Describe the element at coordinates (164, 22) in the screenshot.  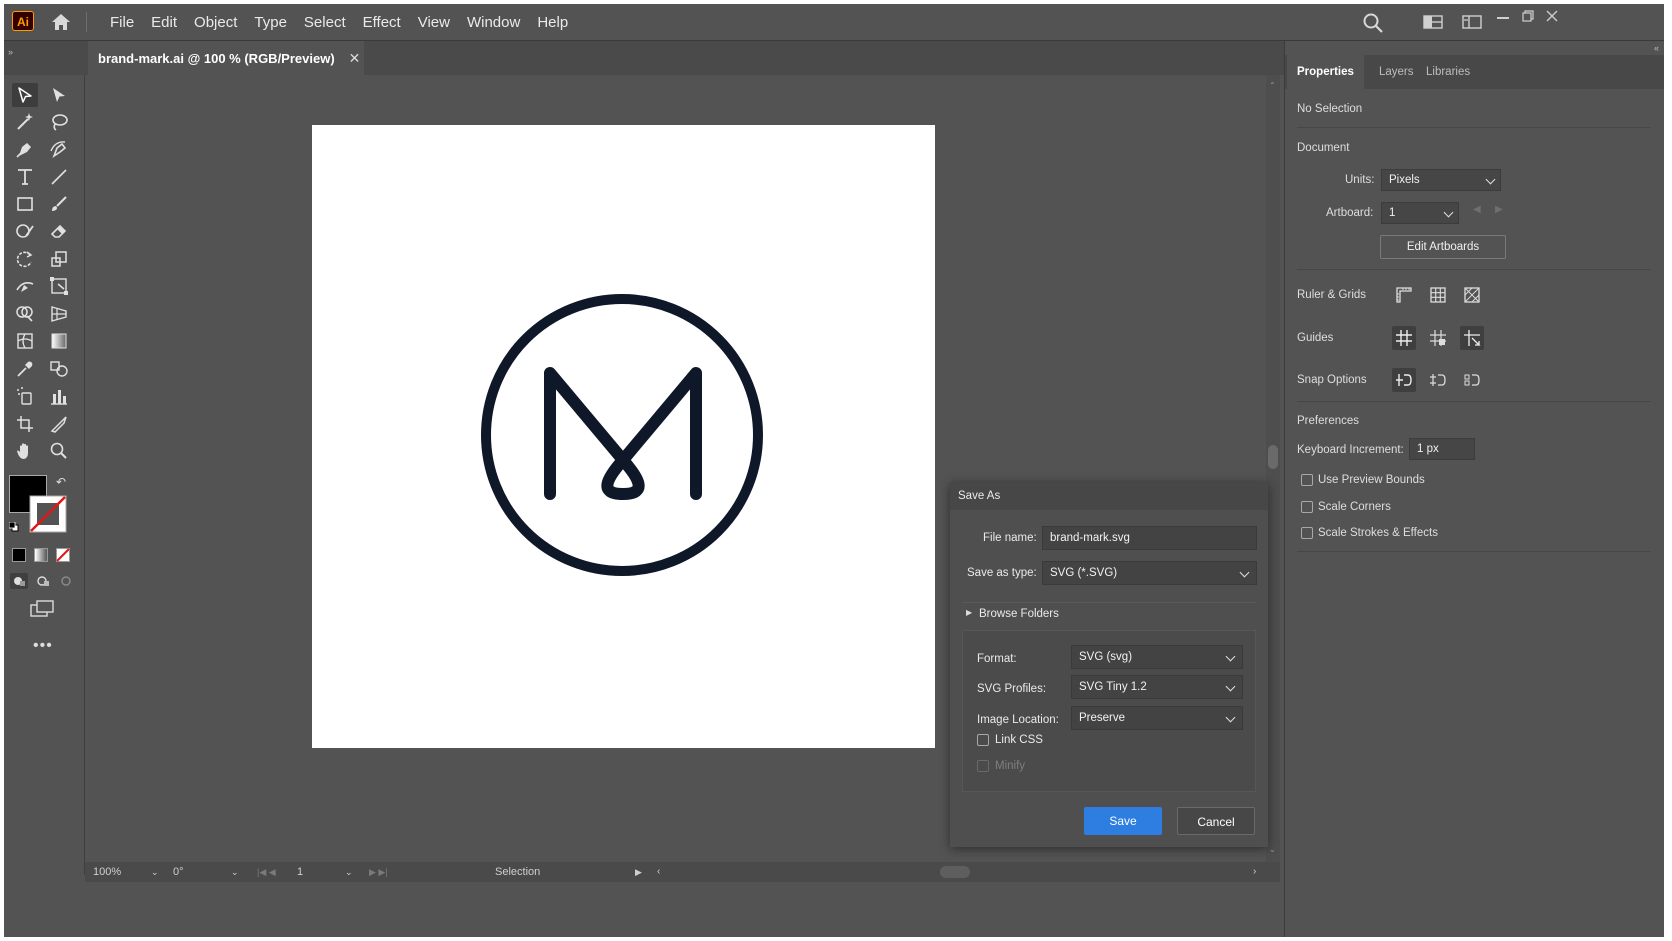
I see `menu-edit: Edit` at that location.